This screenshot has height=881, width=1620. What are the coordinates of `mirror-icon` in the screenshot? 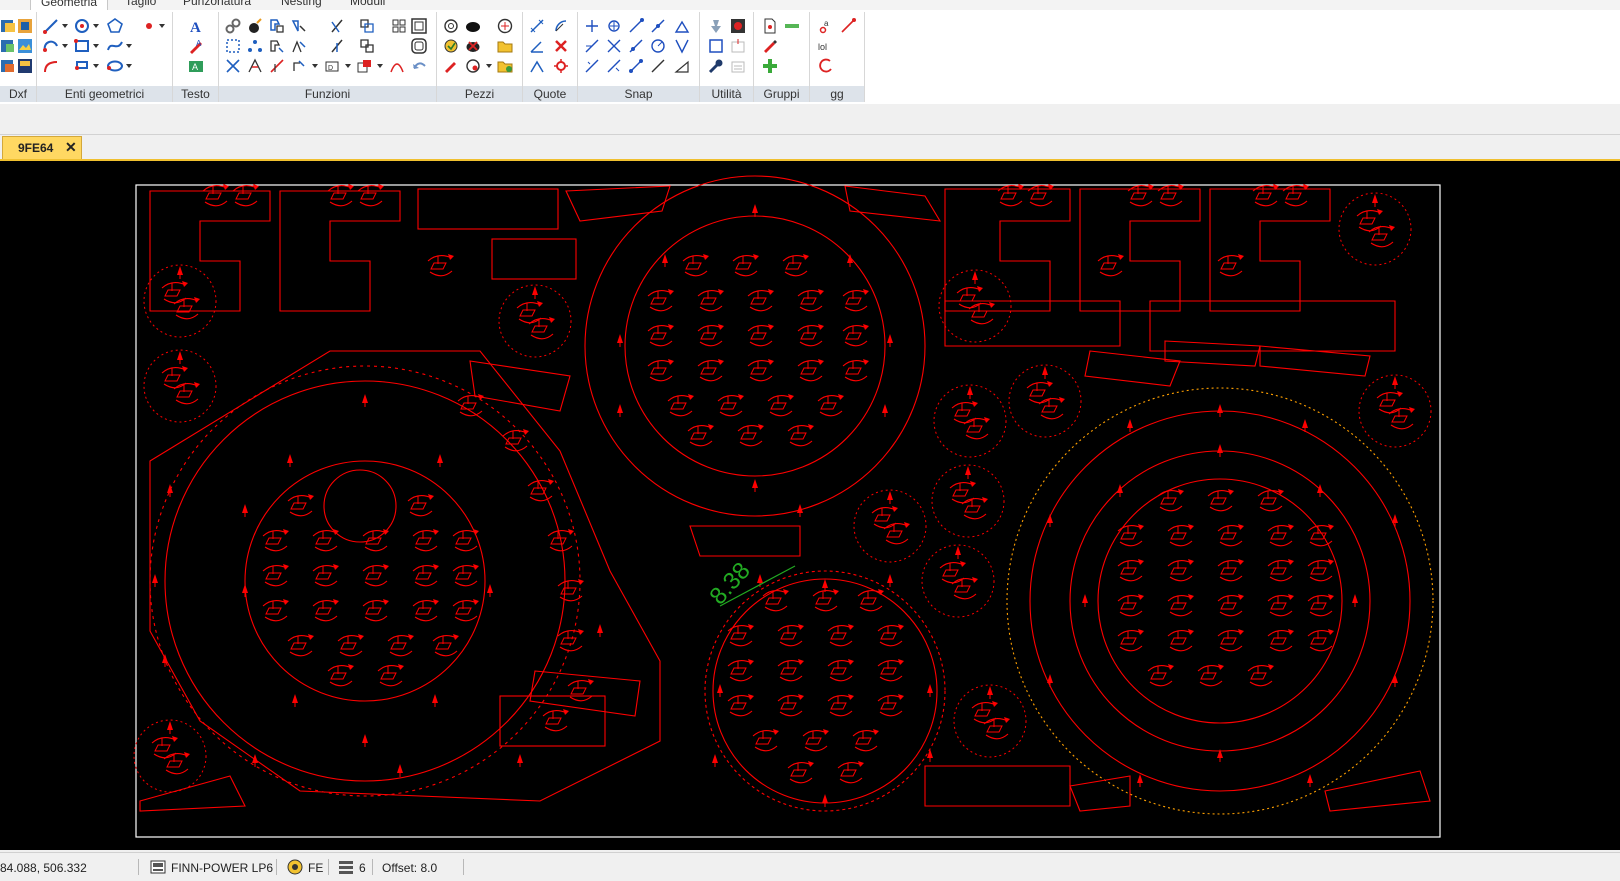 It's located at (299, 26).